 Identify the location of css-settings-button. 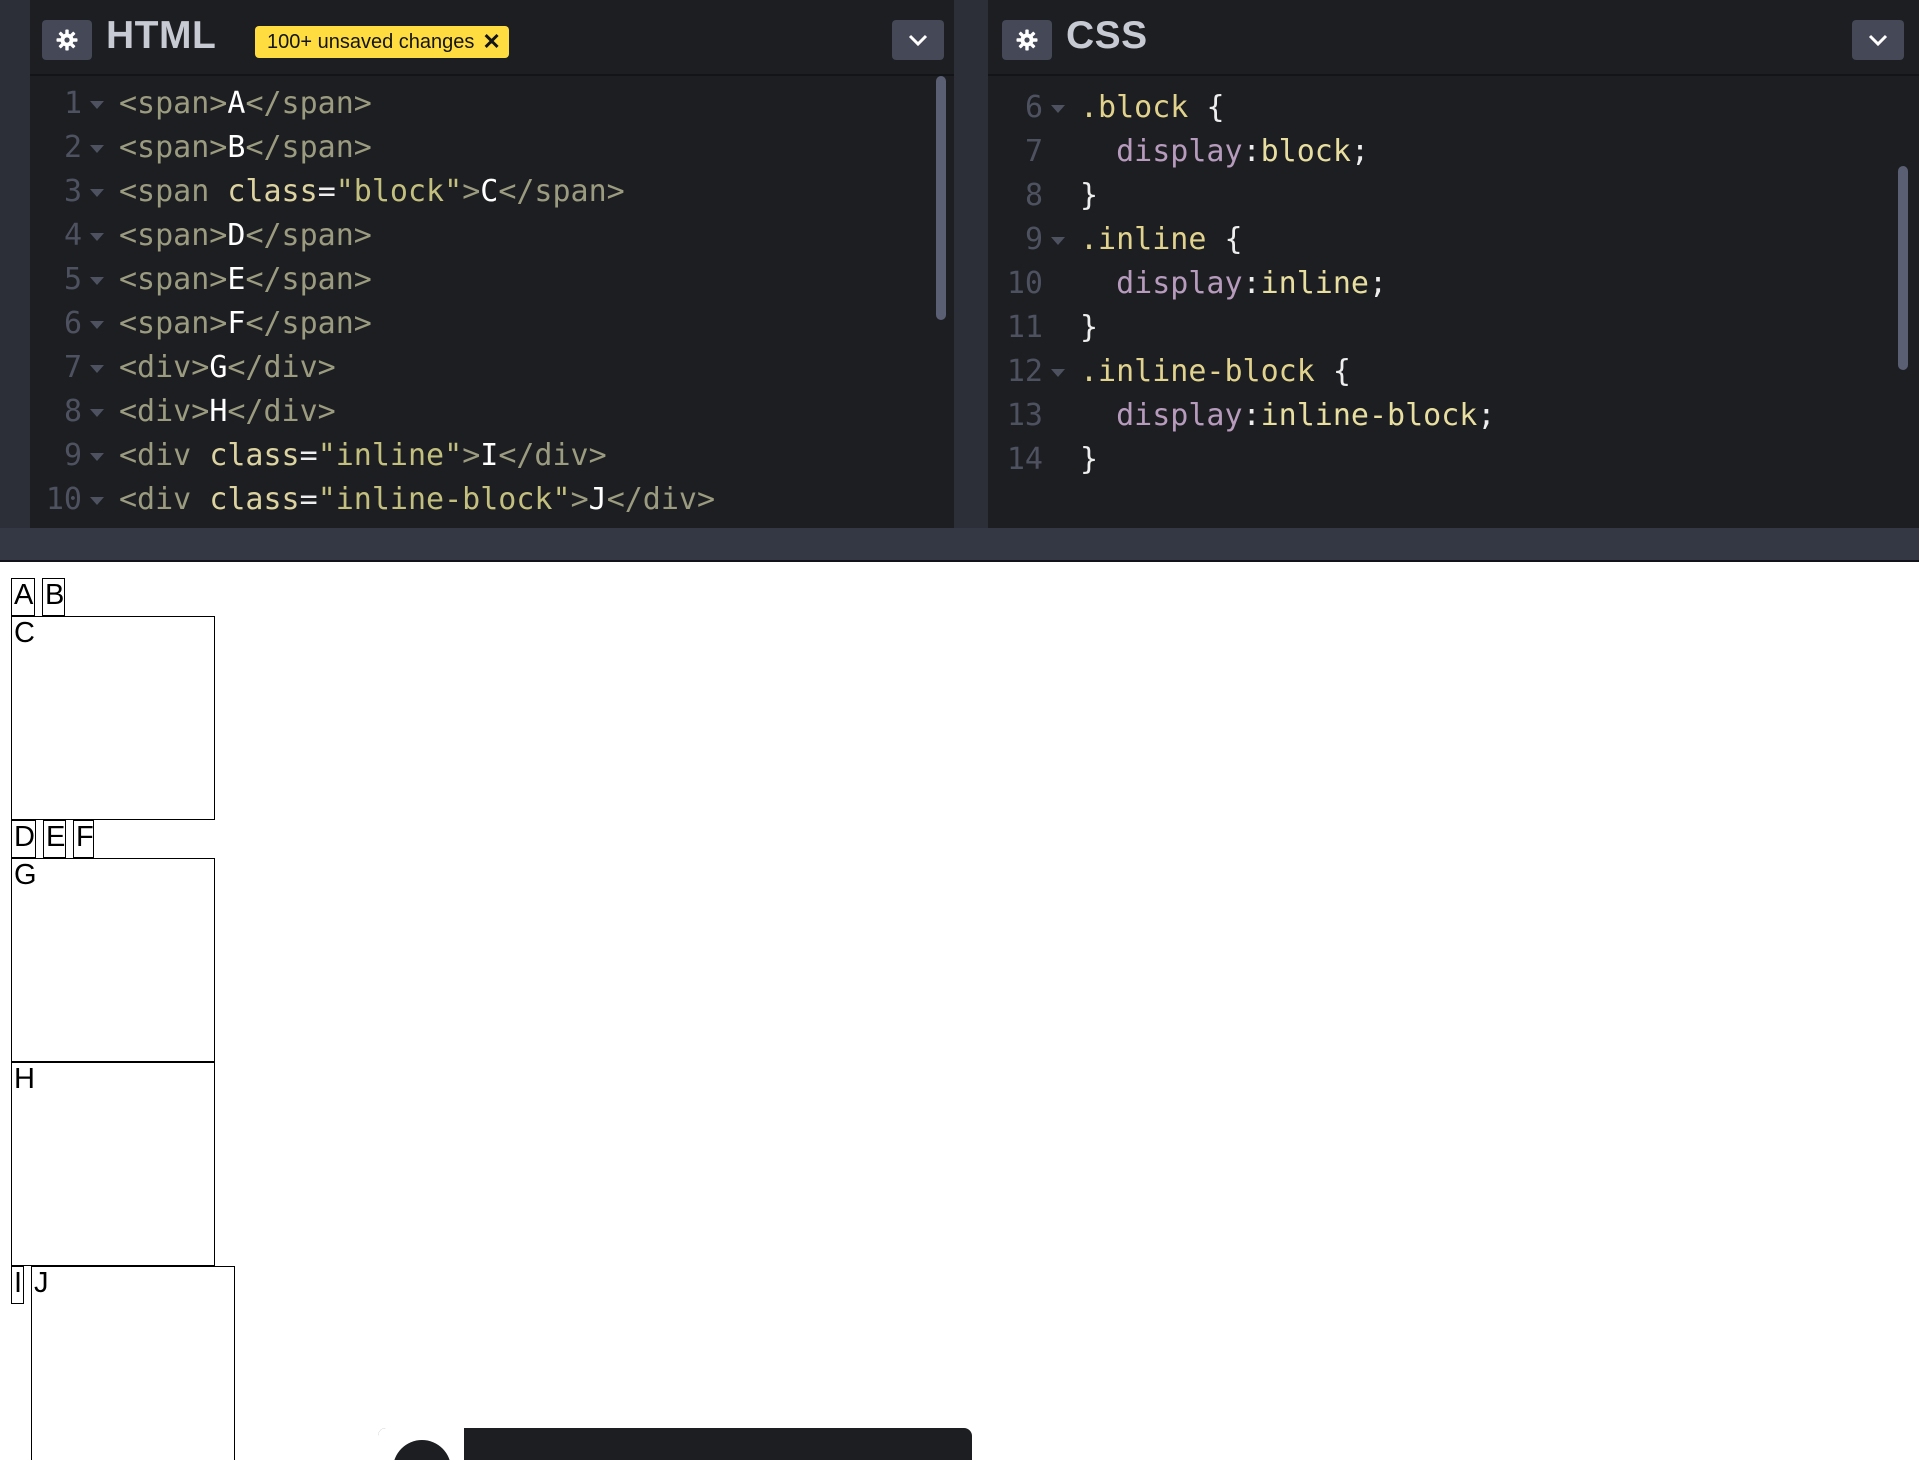
(1027, 40).